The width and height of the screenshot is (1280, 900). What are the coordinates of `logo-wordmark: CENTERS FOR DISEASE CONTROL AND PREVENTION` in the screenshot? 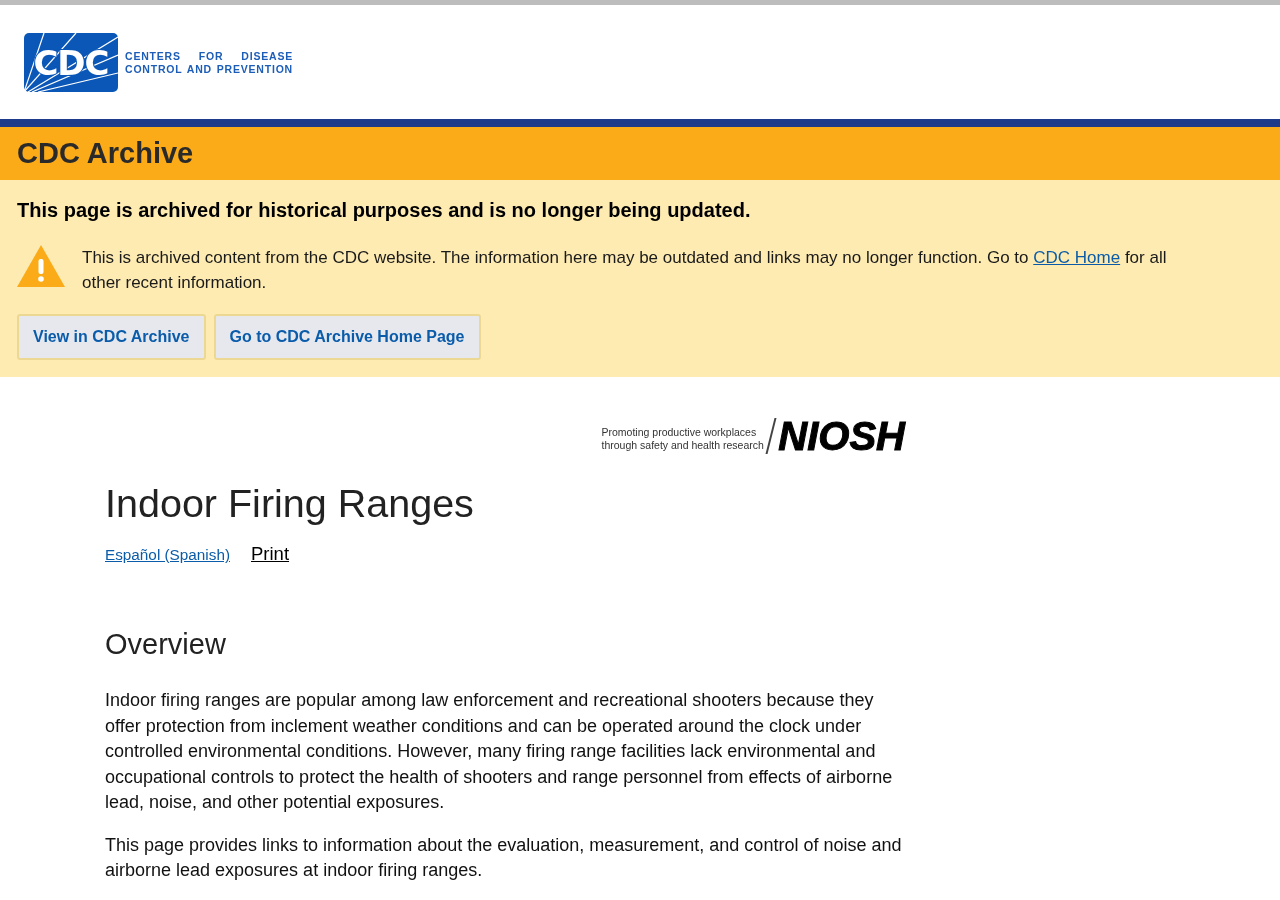 It's located at (209, 62).